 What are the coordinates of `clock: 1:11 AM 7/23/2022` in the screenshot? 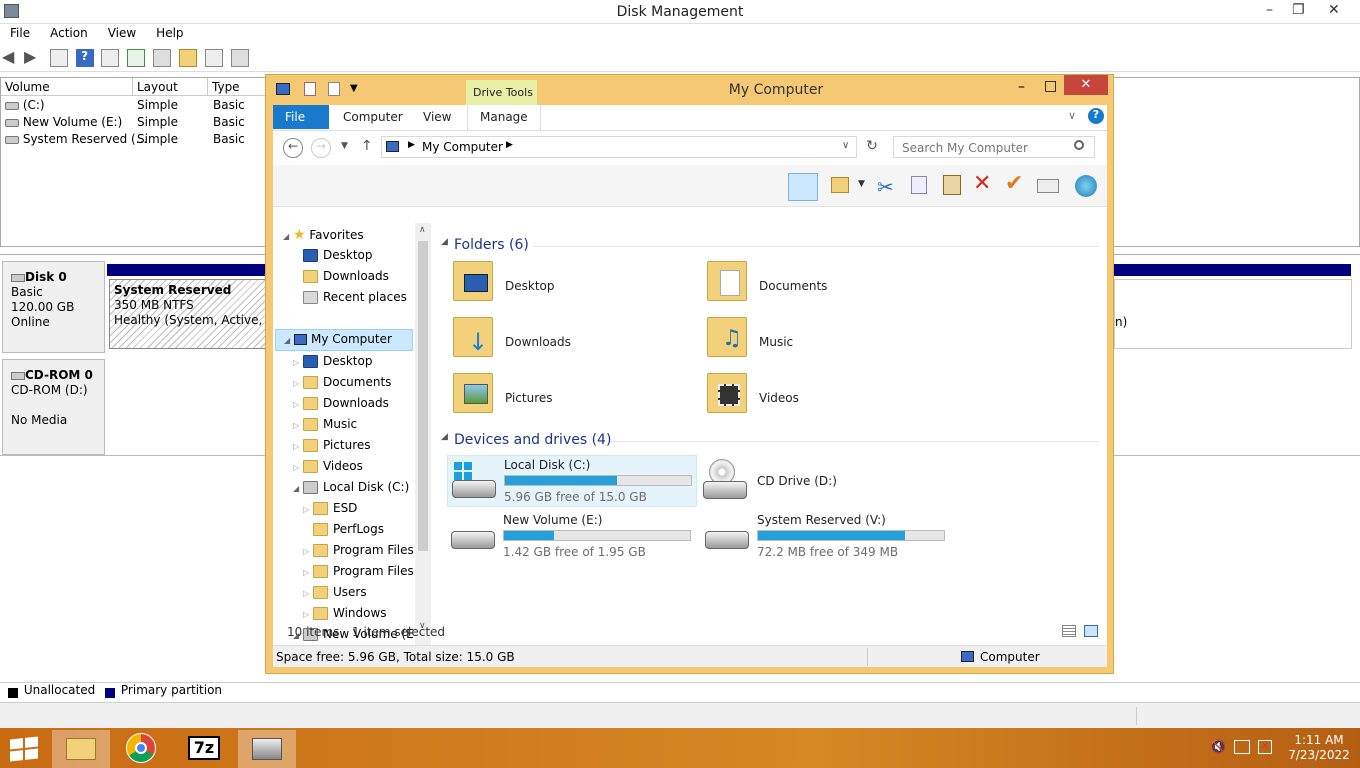 It's located at (1319, 748).